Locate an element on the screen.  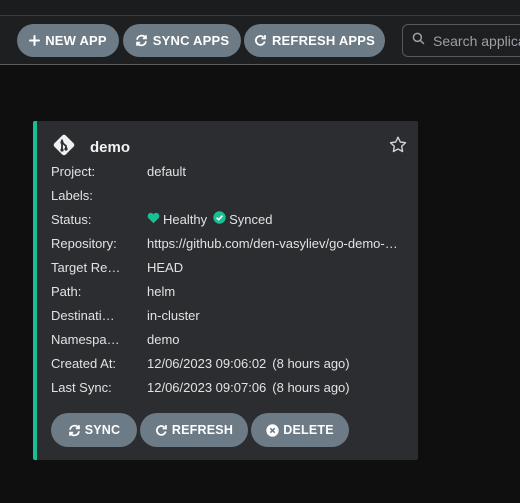
field-label: Last Sync: is located at coordinates (81, 387).